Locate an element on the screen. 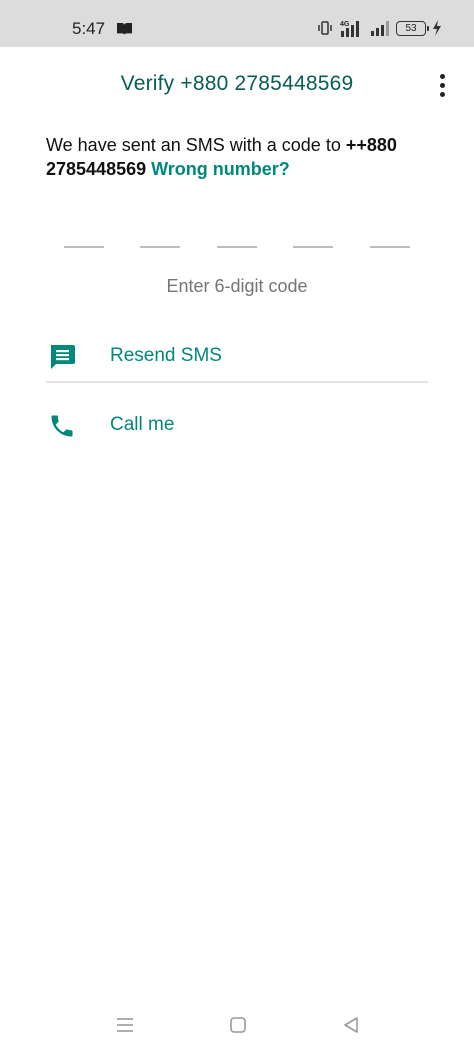  wrong-number-link: Wrong number? is located at coordinates (220, 169).